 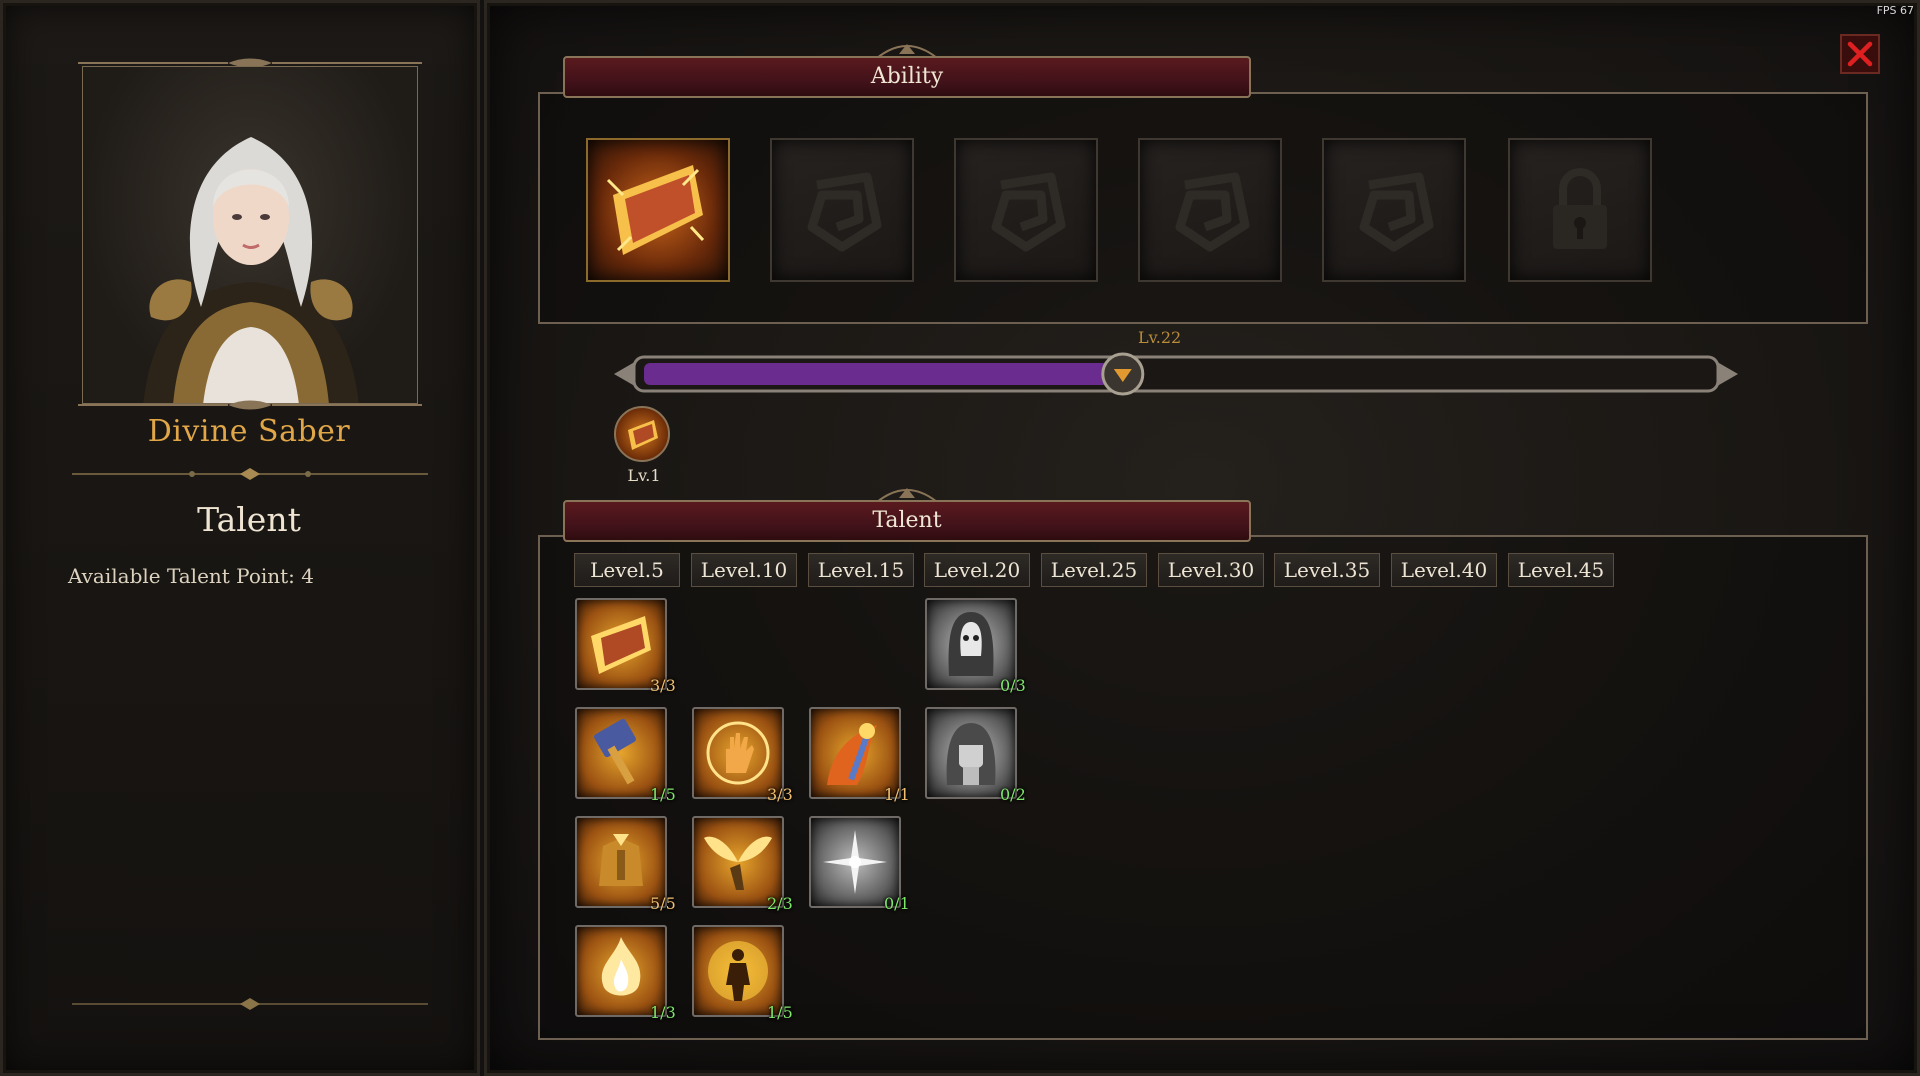 I want to click on talent-rank: 0/1, so click(x=897, y=903).